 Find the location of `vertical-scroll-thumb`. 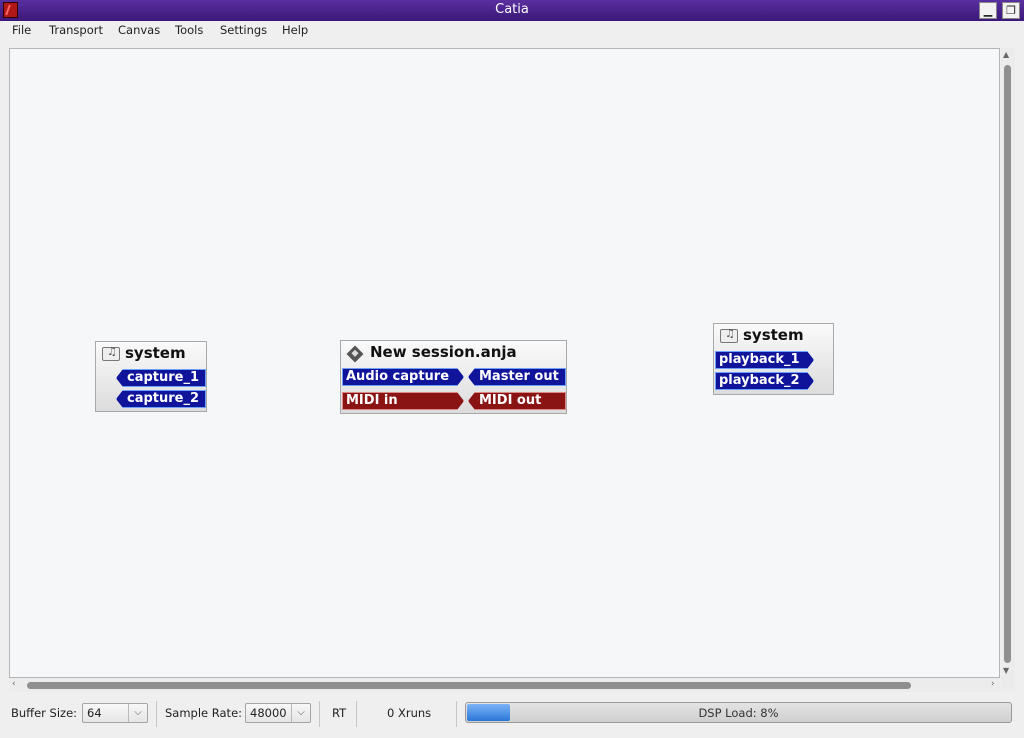

vertical-scroll-thumb is located at coordinates (1007, 364).